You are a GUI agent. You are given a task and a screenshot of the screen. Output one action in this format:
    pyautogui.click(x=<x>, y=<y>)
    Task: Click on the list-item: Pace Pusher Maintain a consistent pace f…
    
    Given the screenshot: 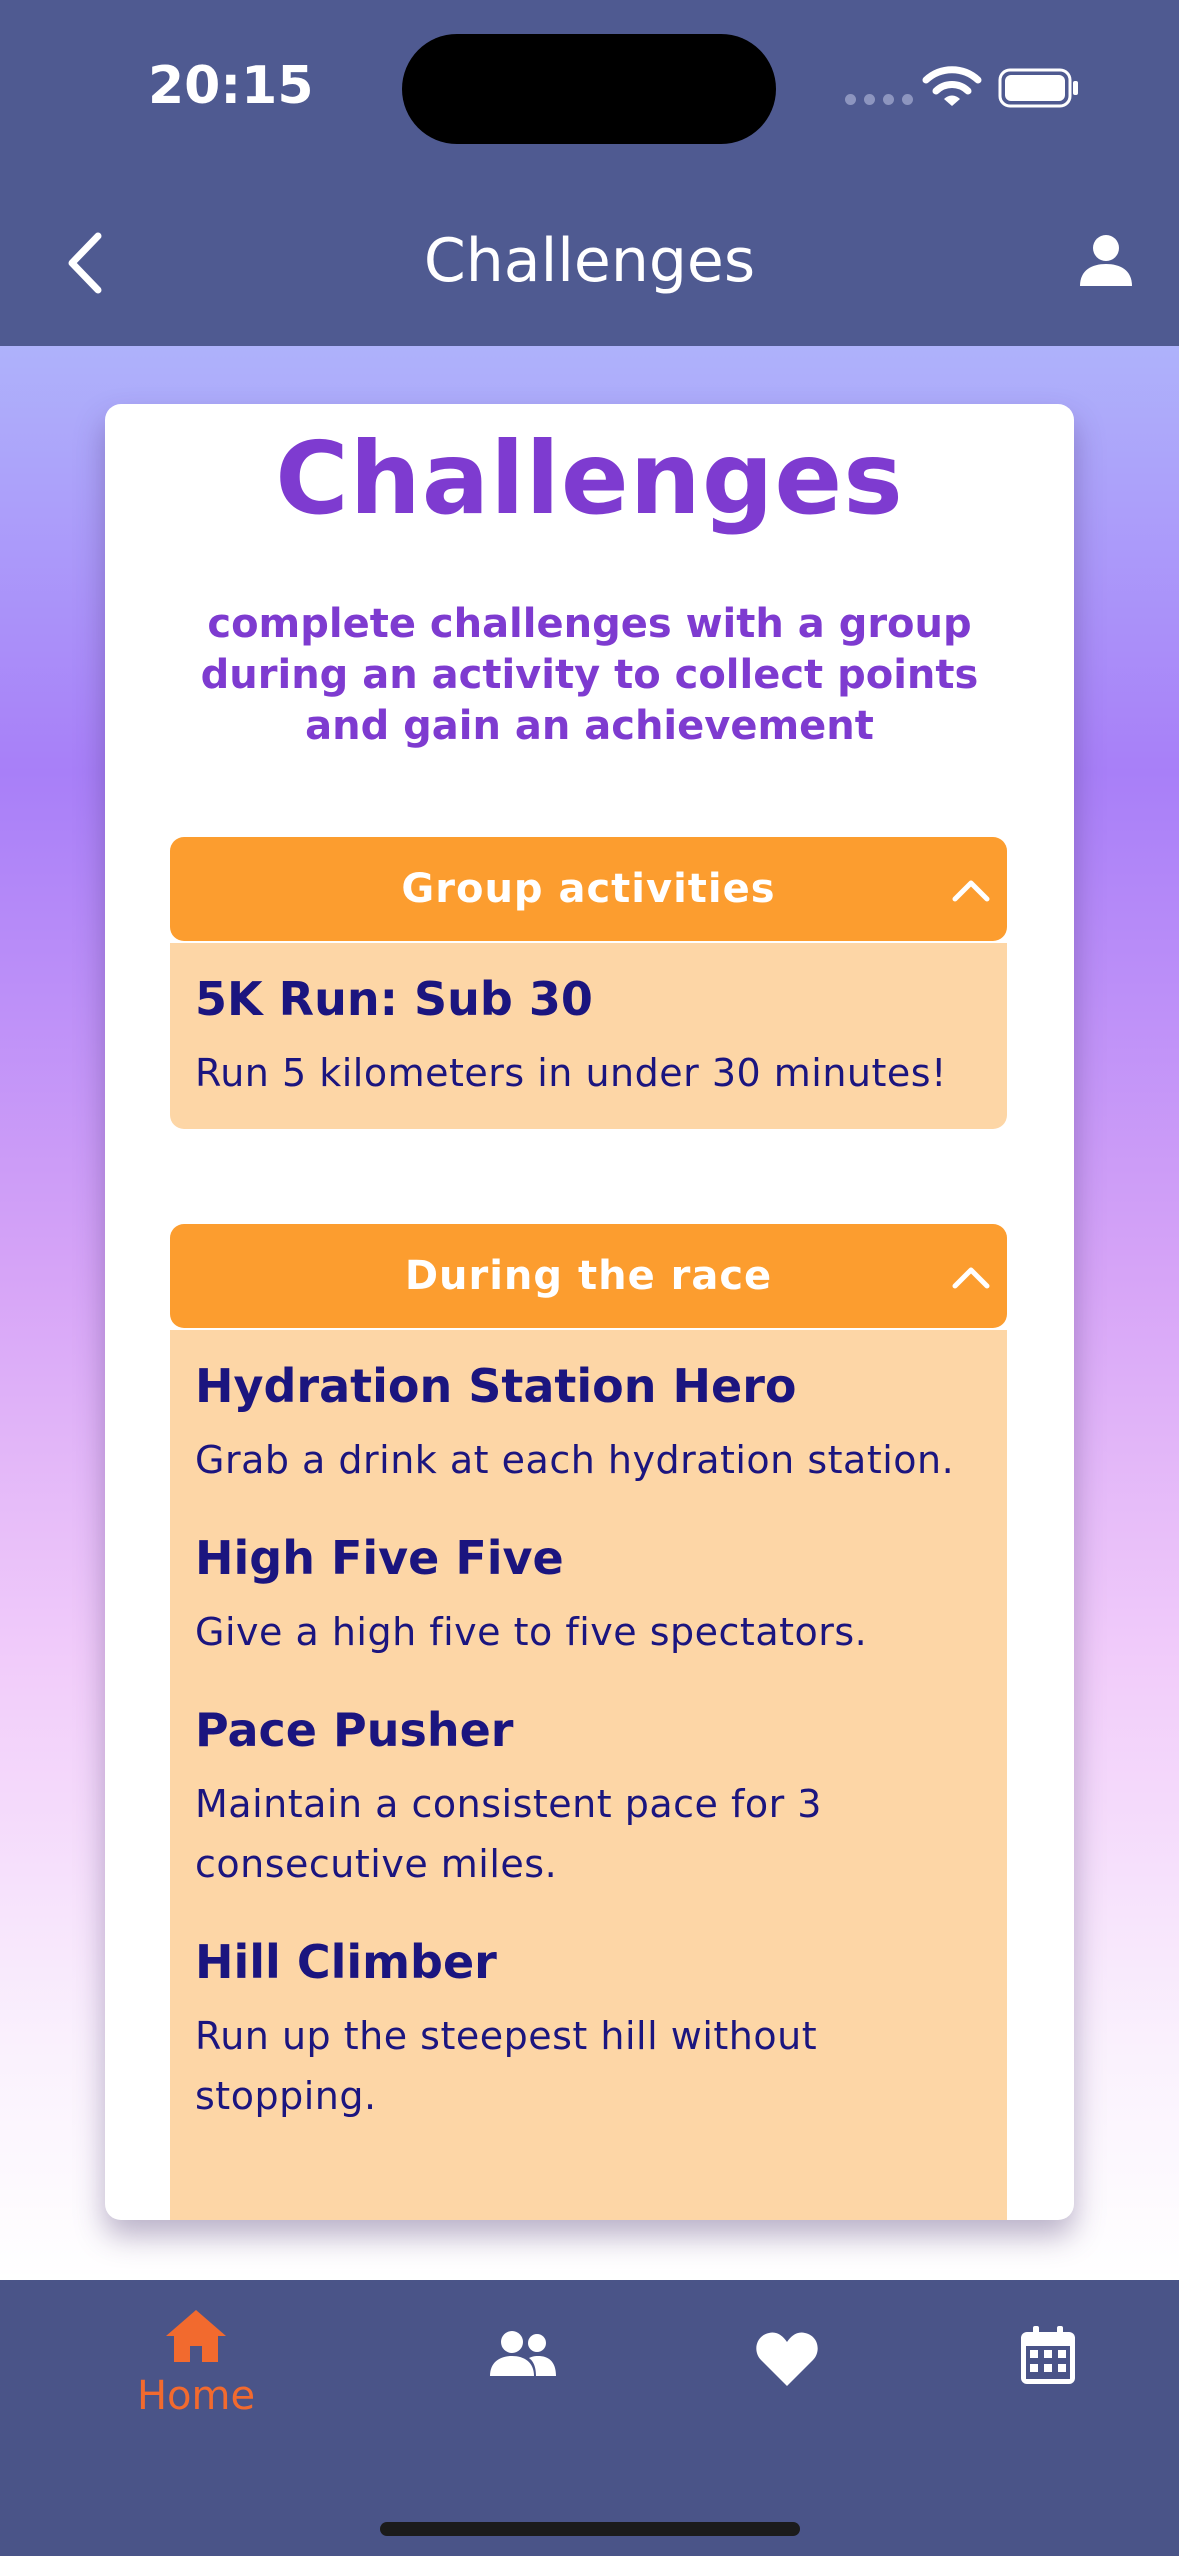 What is the action you would take?
    pyautogui.click(x=589, y=1798)
    